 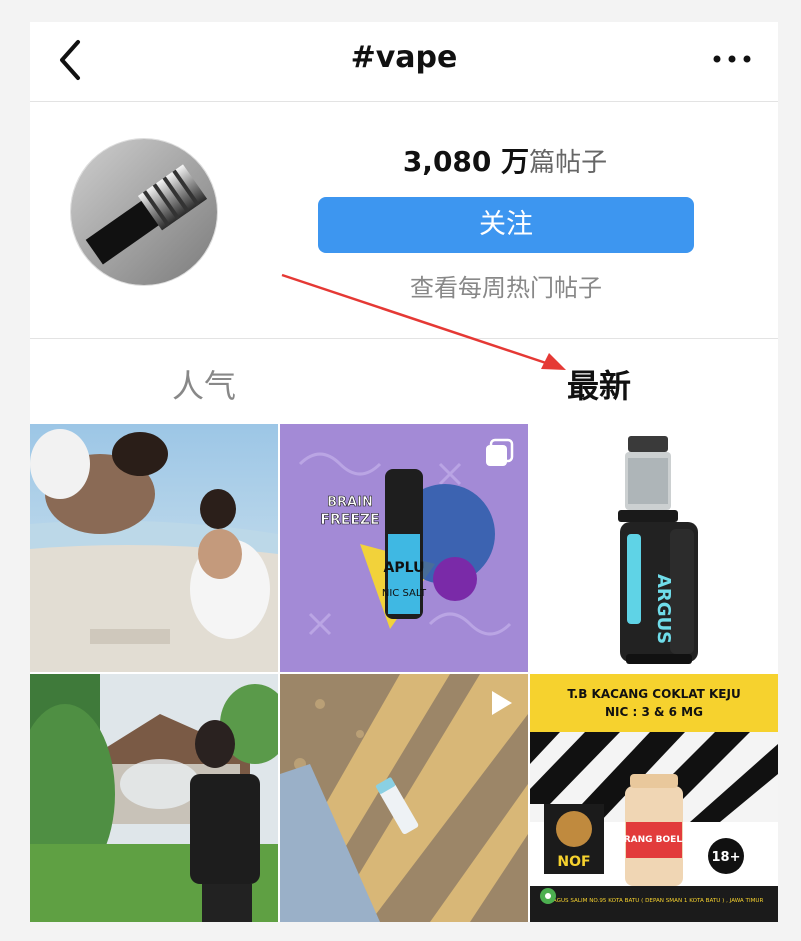 I want to click on bottle-label: TERANG BOELAN, so click(x=653, y=840).